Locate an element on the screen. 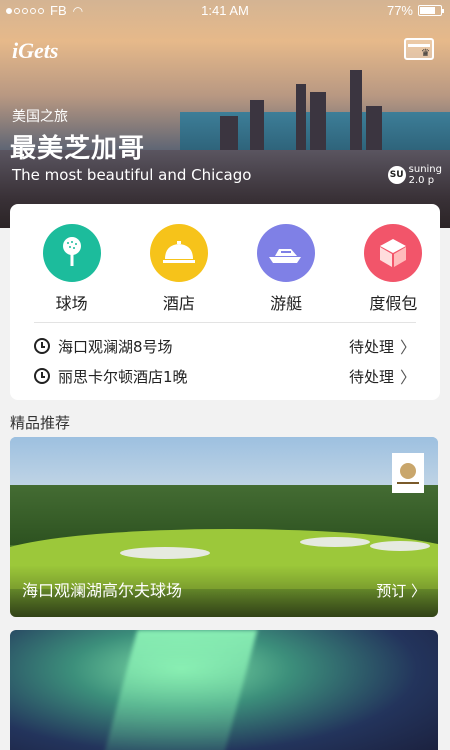 This screenshot has width=450, height=750. service-hotel: 酒店 is located at coordinates (178, 269).